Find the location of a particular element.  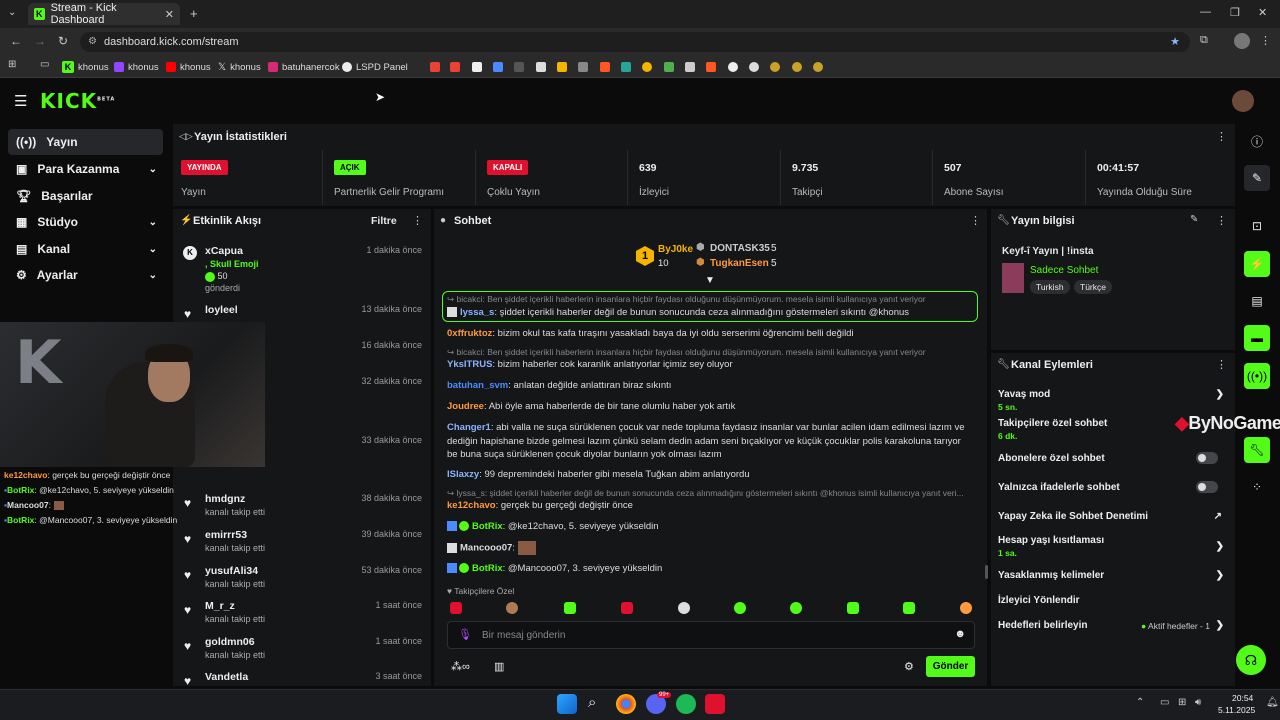

sidebar-item-yayin: ((•)) Yayın is located at coordinates (85, 142).